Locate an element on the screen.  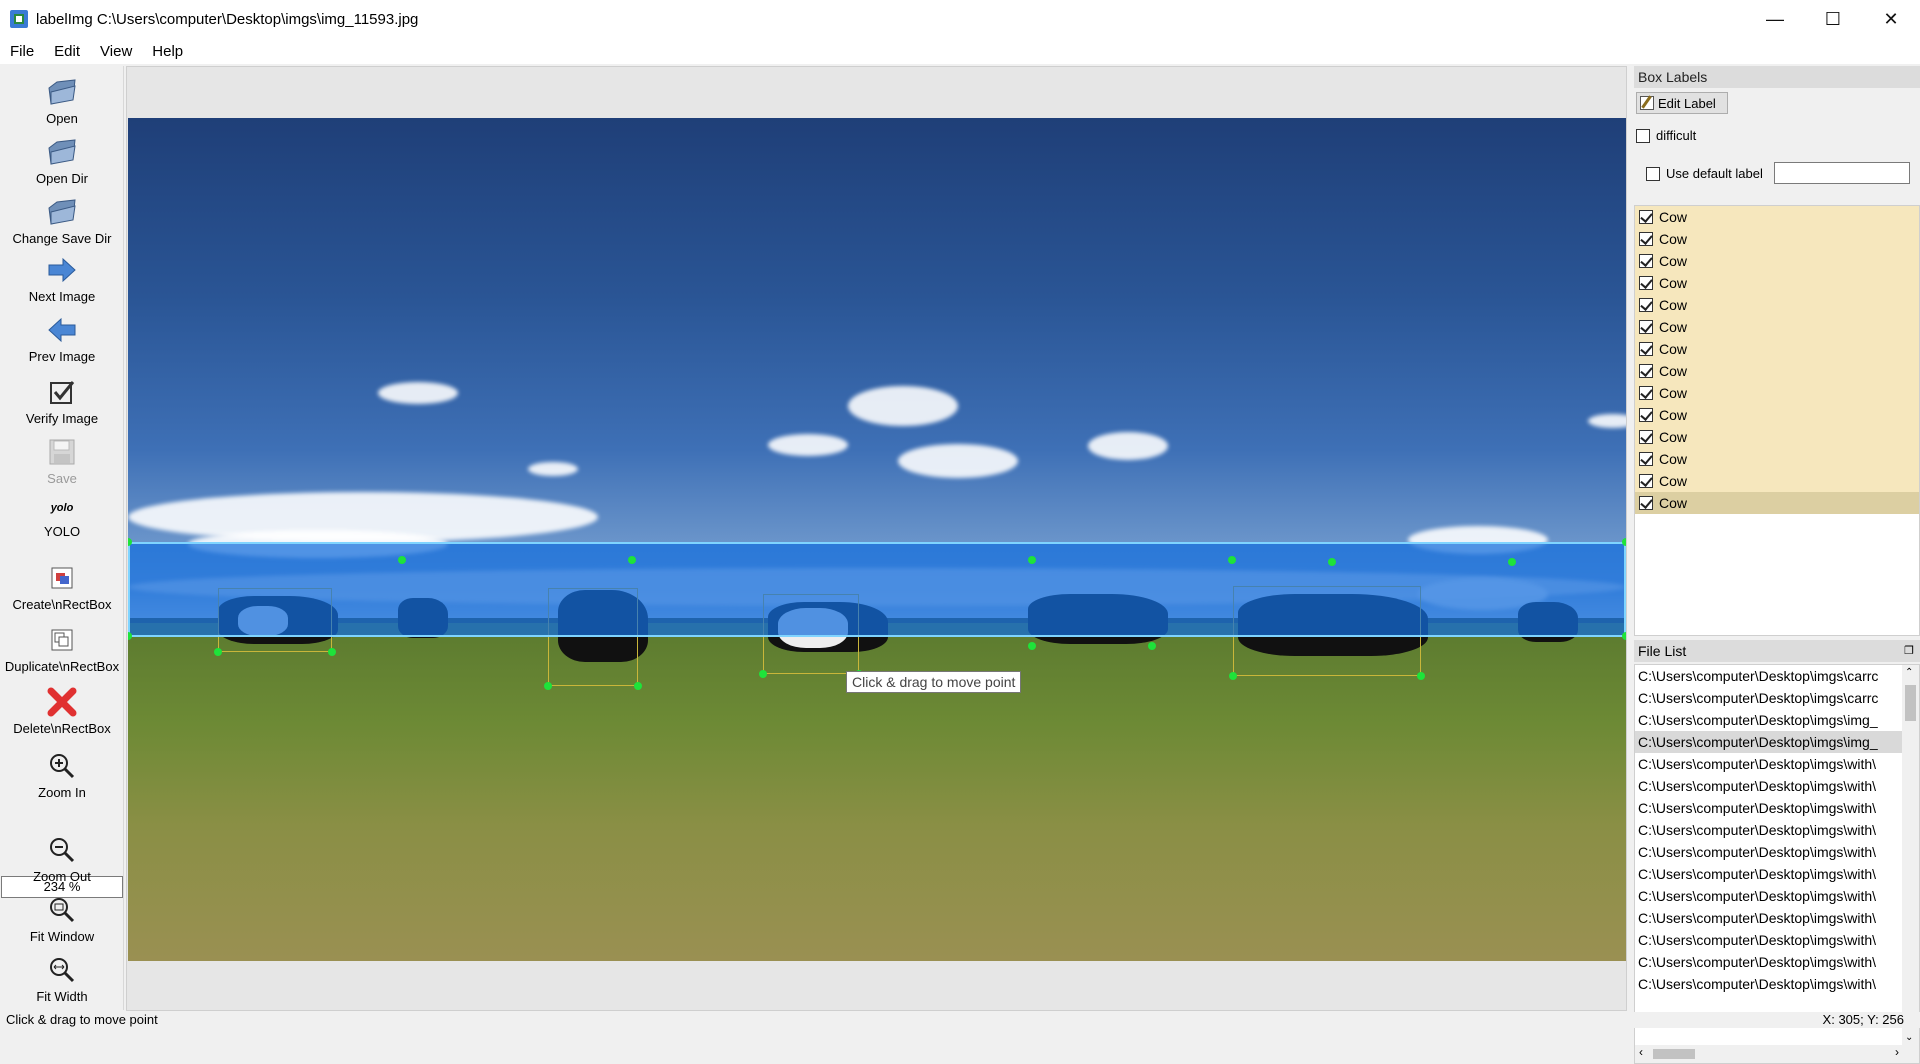
float-icon: ❐ is located at coordinates (1909, 651).